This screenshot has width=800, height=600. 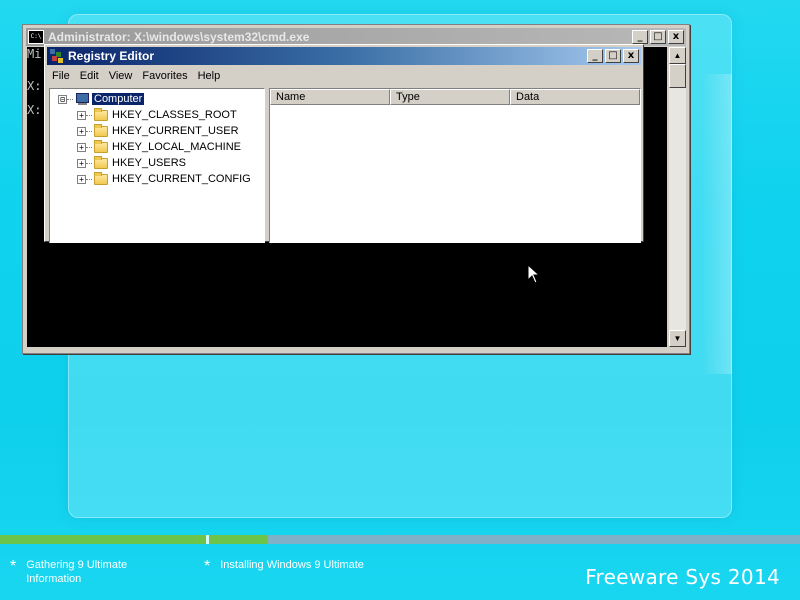 What do you see at coordinates (239, 539) in the screenshot?
I see `step2-progress-fill` at bounding box center [239, 539].